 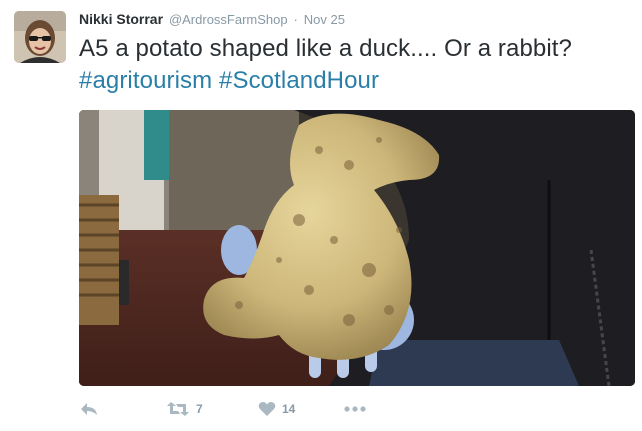 I want to click on tweet-header: Nikki Storrar @ArdrossFarmShop · Nov 25, so click(x=212, y=19).